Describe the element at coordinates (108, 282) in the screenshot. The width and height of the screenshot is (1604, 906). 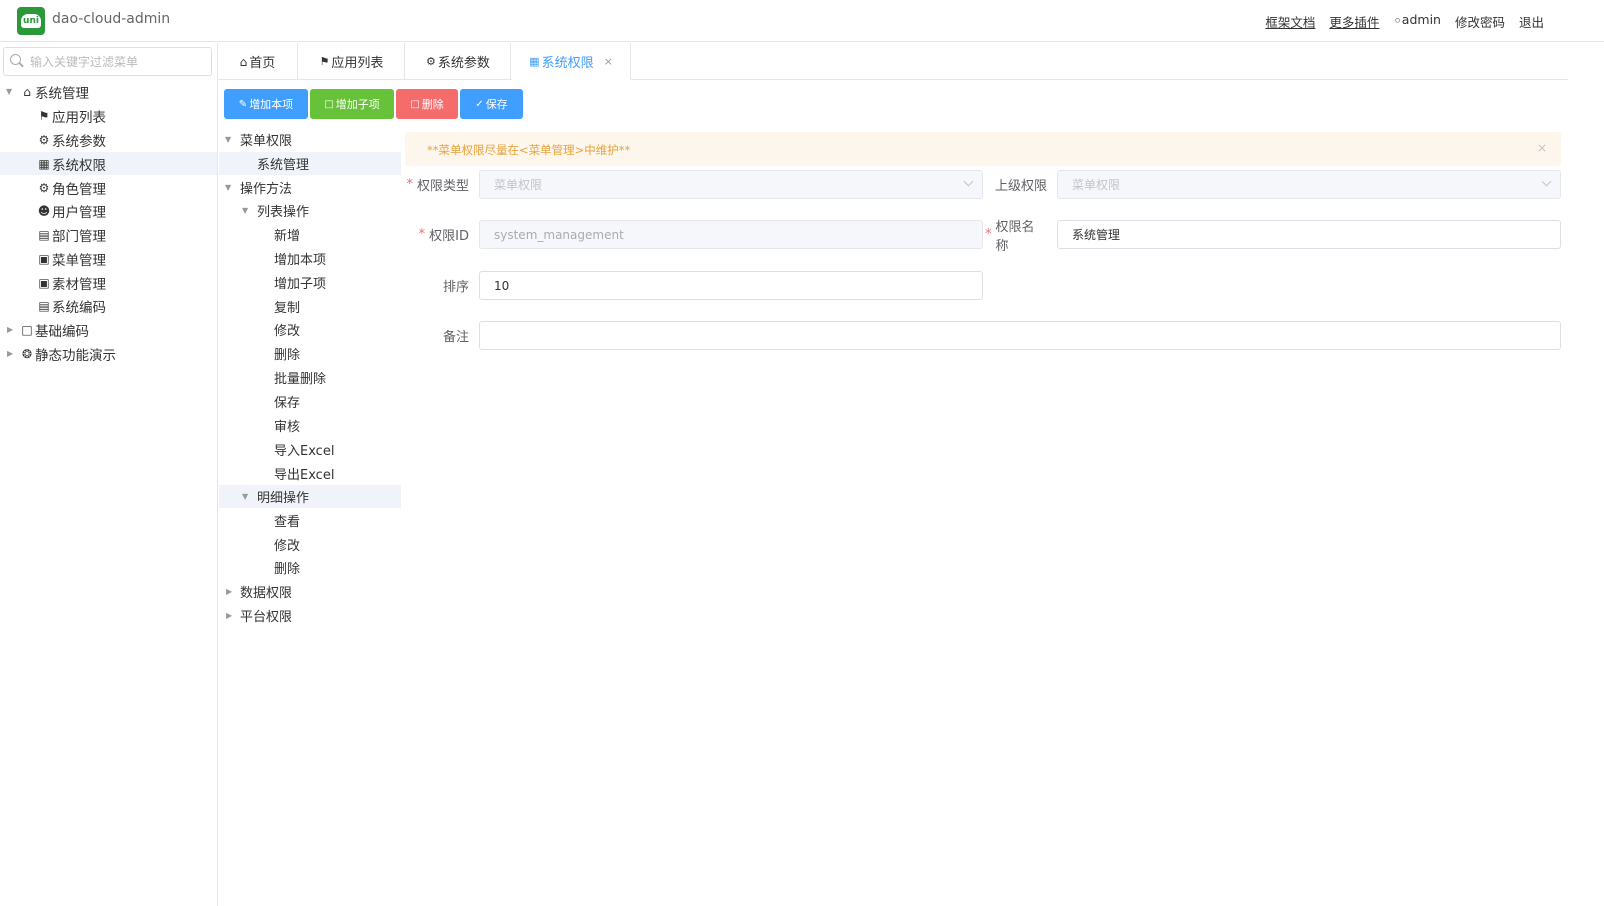
I see `sidebar-item-materials: ▣ 素材管理` at that location.